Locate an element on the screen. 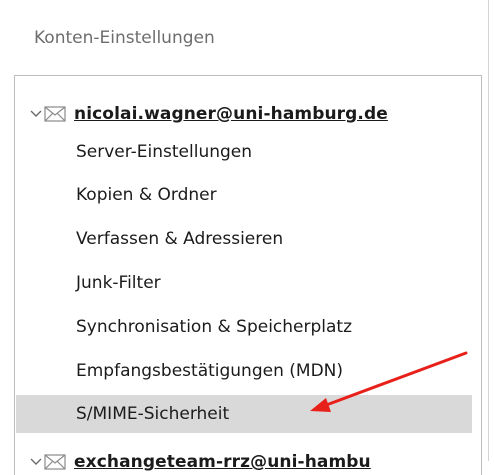  tree-item-server-settings: Server-Einstellungen is located at coordinates (244, 152).